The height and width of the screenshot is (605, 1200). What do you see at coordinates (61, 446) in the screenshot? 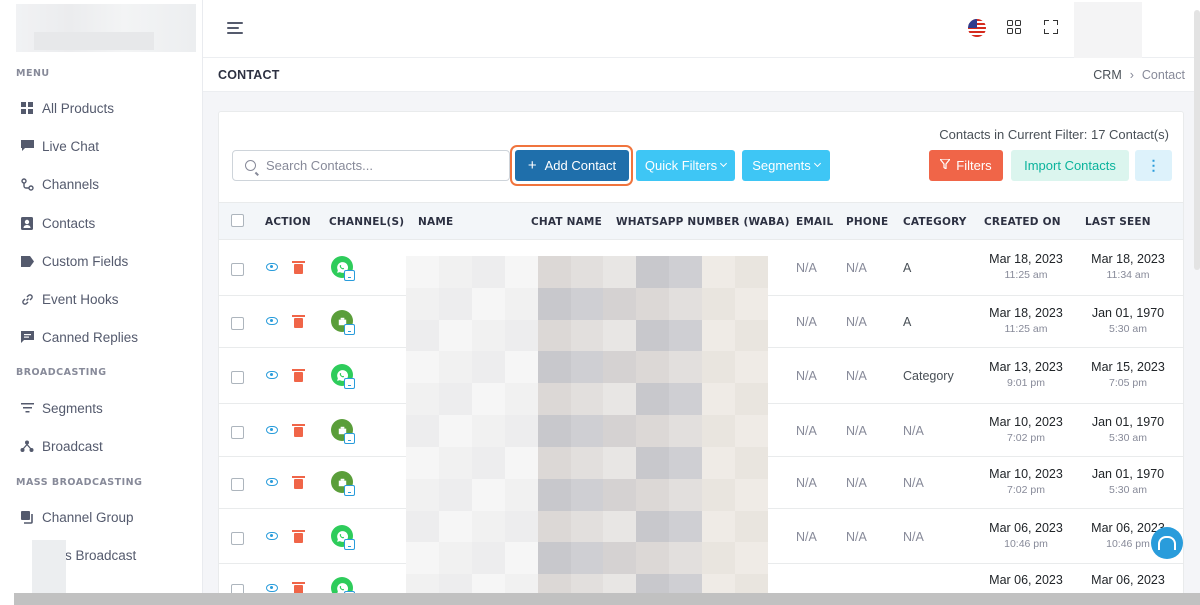
I see `sidebar-item-broadcast: Broadcast` at bounding box center [61, 446].